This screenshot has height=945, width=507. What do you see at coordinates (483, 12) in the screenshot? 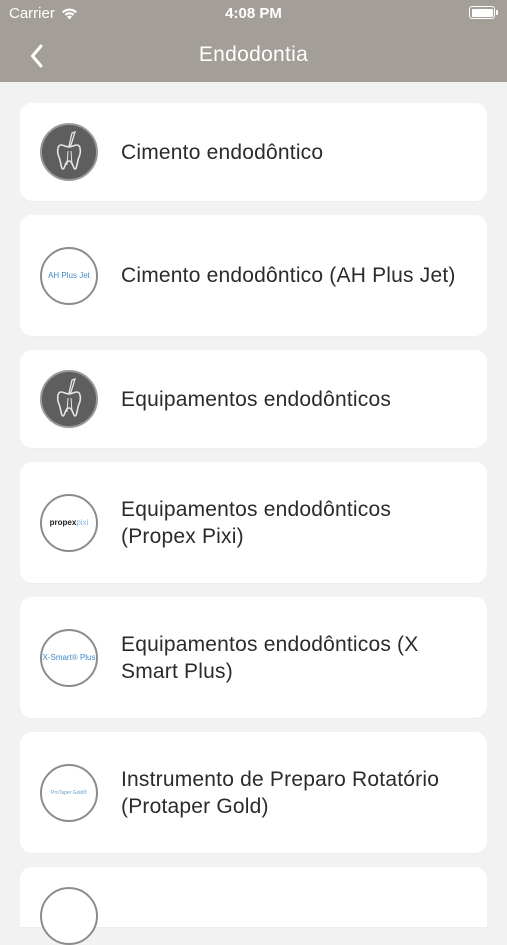
I see `battery-icon` at bounding box center [483, 12].